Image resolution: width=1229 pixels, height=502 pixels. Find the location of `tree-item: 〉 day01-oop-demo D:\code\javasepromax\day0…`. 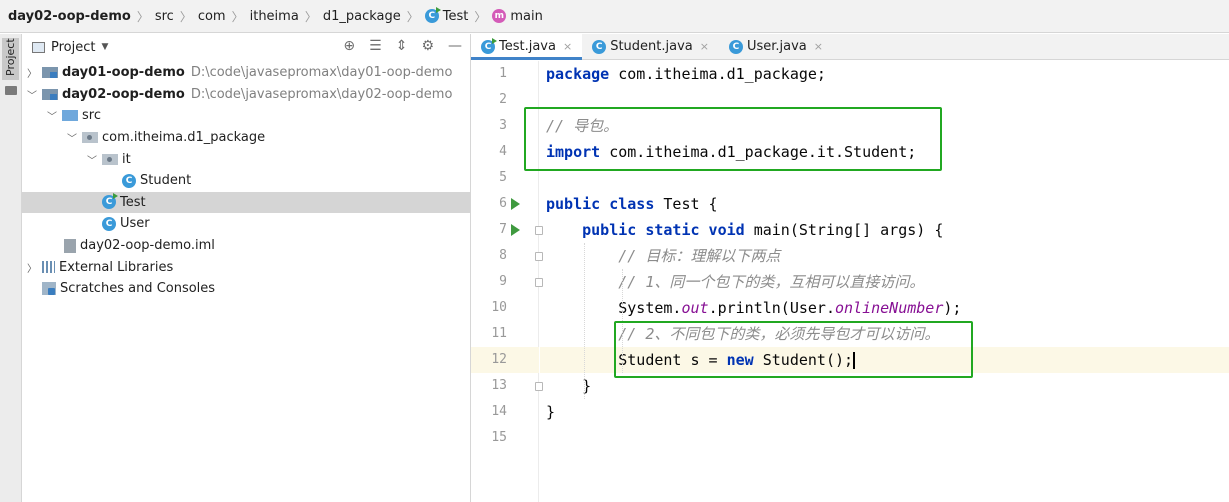

tree-item: 〉 day01-oop-demo D:\code\javasepromax\day0… is located at coordinates (246, 73).